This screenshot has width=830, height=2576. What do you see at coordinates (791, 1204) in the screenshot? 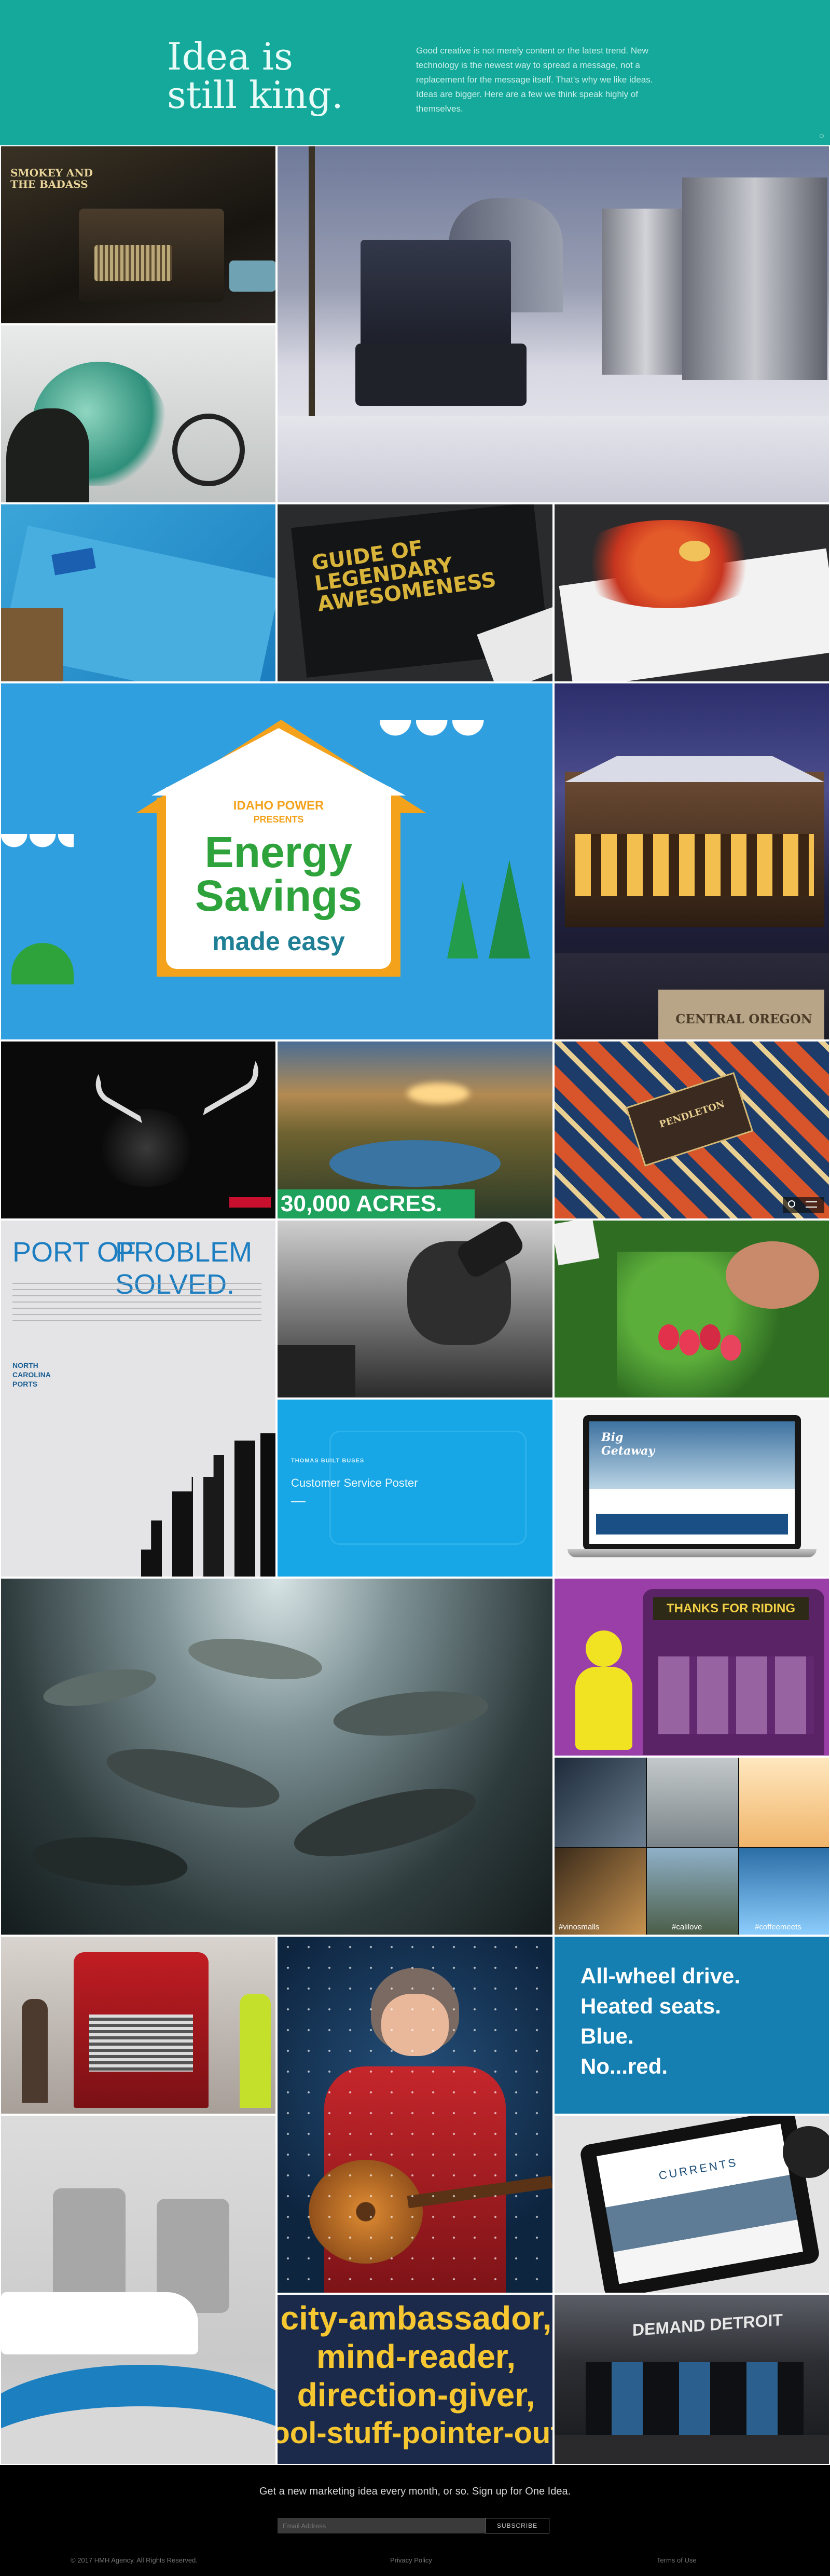
I see `search-icon` at bounding box center [791, 1204].